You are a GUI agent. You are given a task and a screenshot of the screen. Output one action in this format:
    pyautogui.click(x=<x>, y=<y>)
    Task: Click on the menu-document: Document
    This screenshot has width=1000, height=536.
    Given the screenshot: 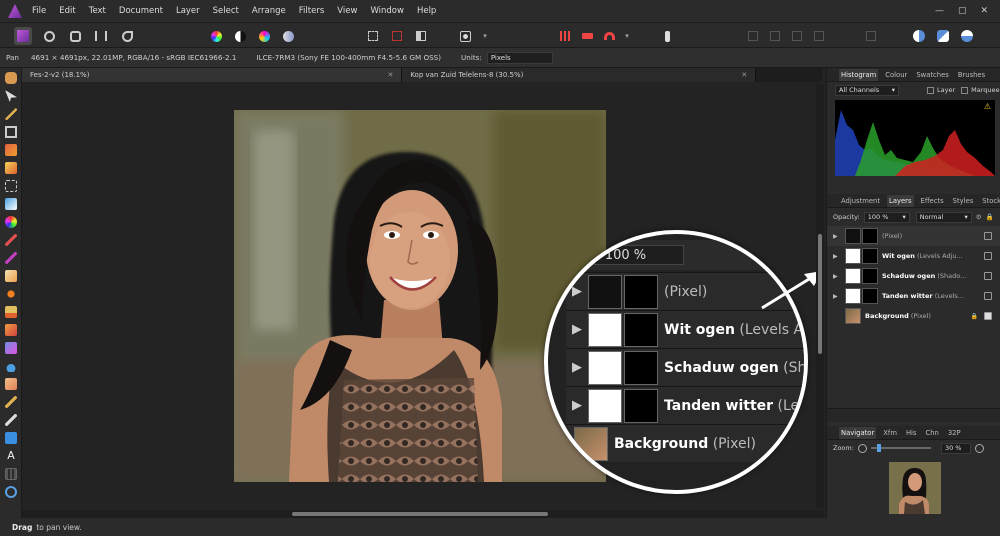 What is the action you would take?
    pyautogui.click(x=141, y=11)
    